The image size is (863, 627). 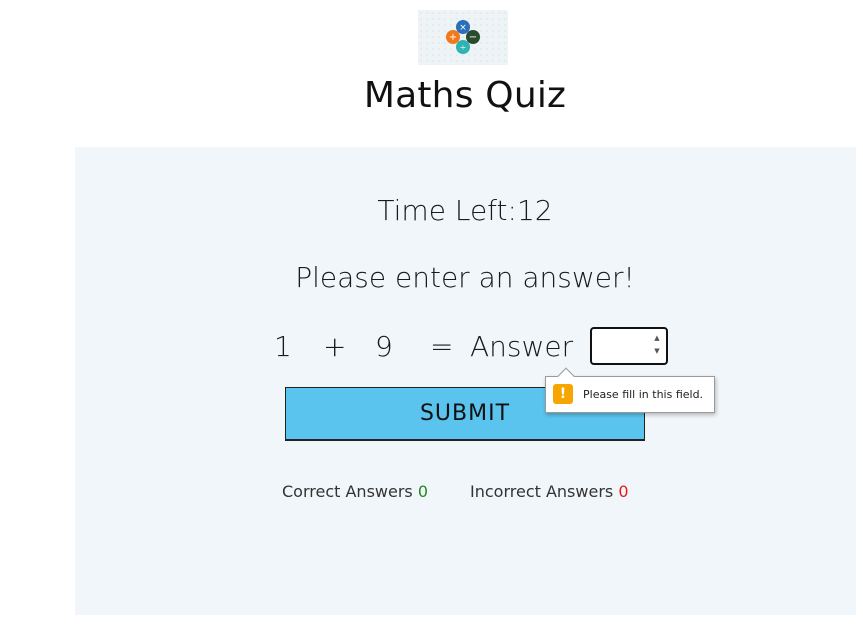 I want to click on page-title: Maths Quiz, so click(x=465, y=95).